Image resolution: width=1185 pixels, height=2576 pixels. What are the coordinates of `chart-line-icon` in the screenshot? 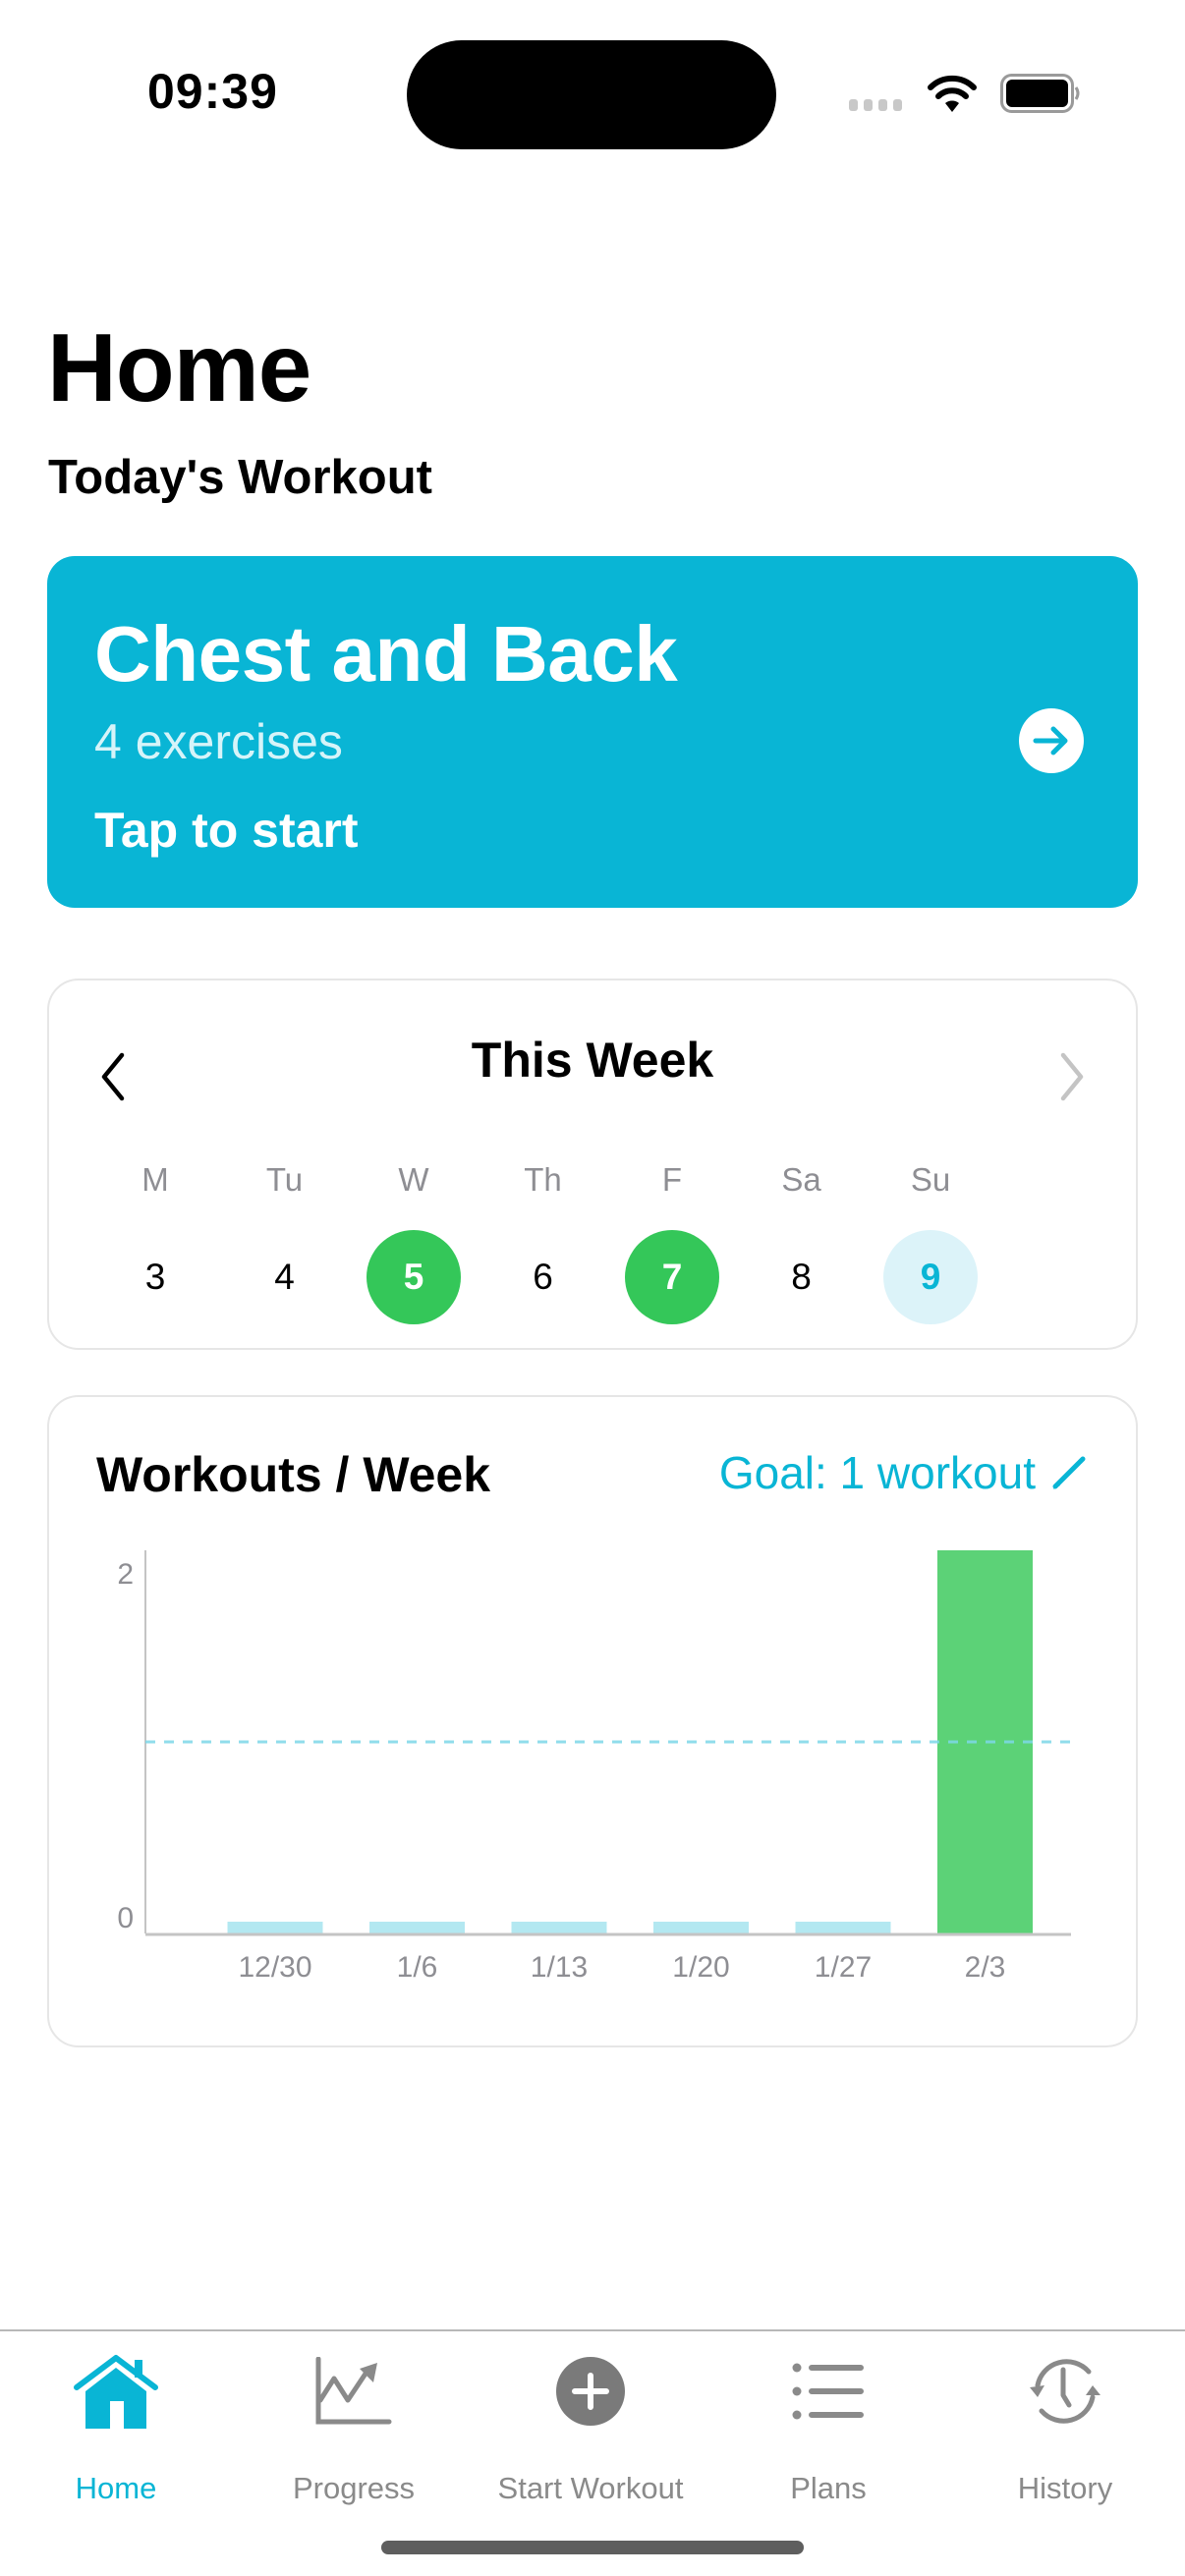 It's located at (353, 2391).